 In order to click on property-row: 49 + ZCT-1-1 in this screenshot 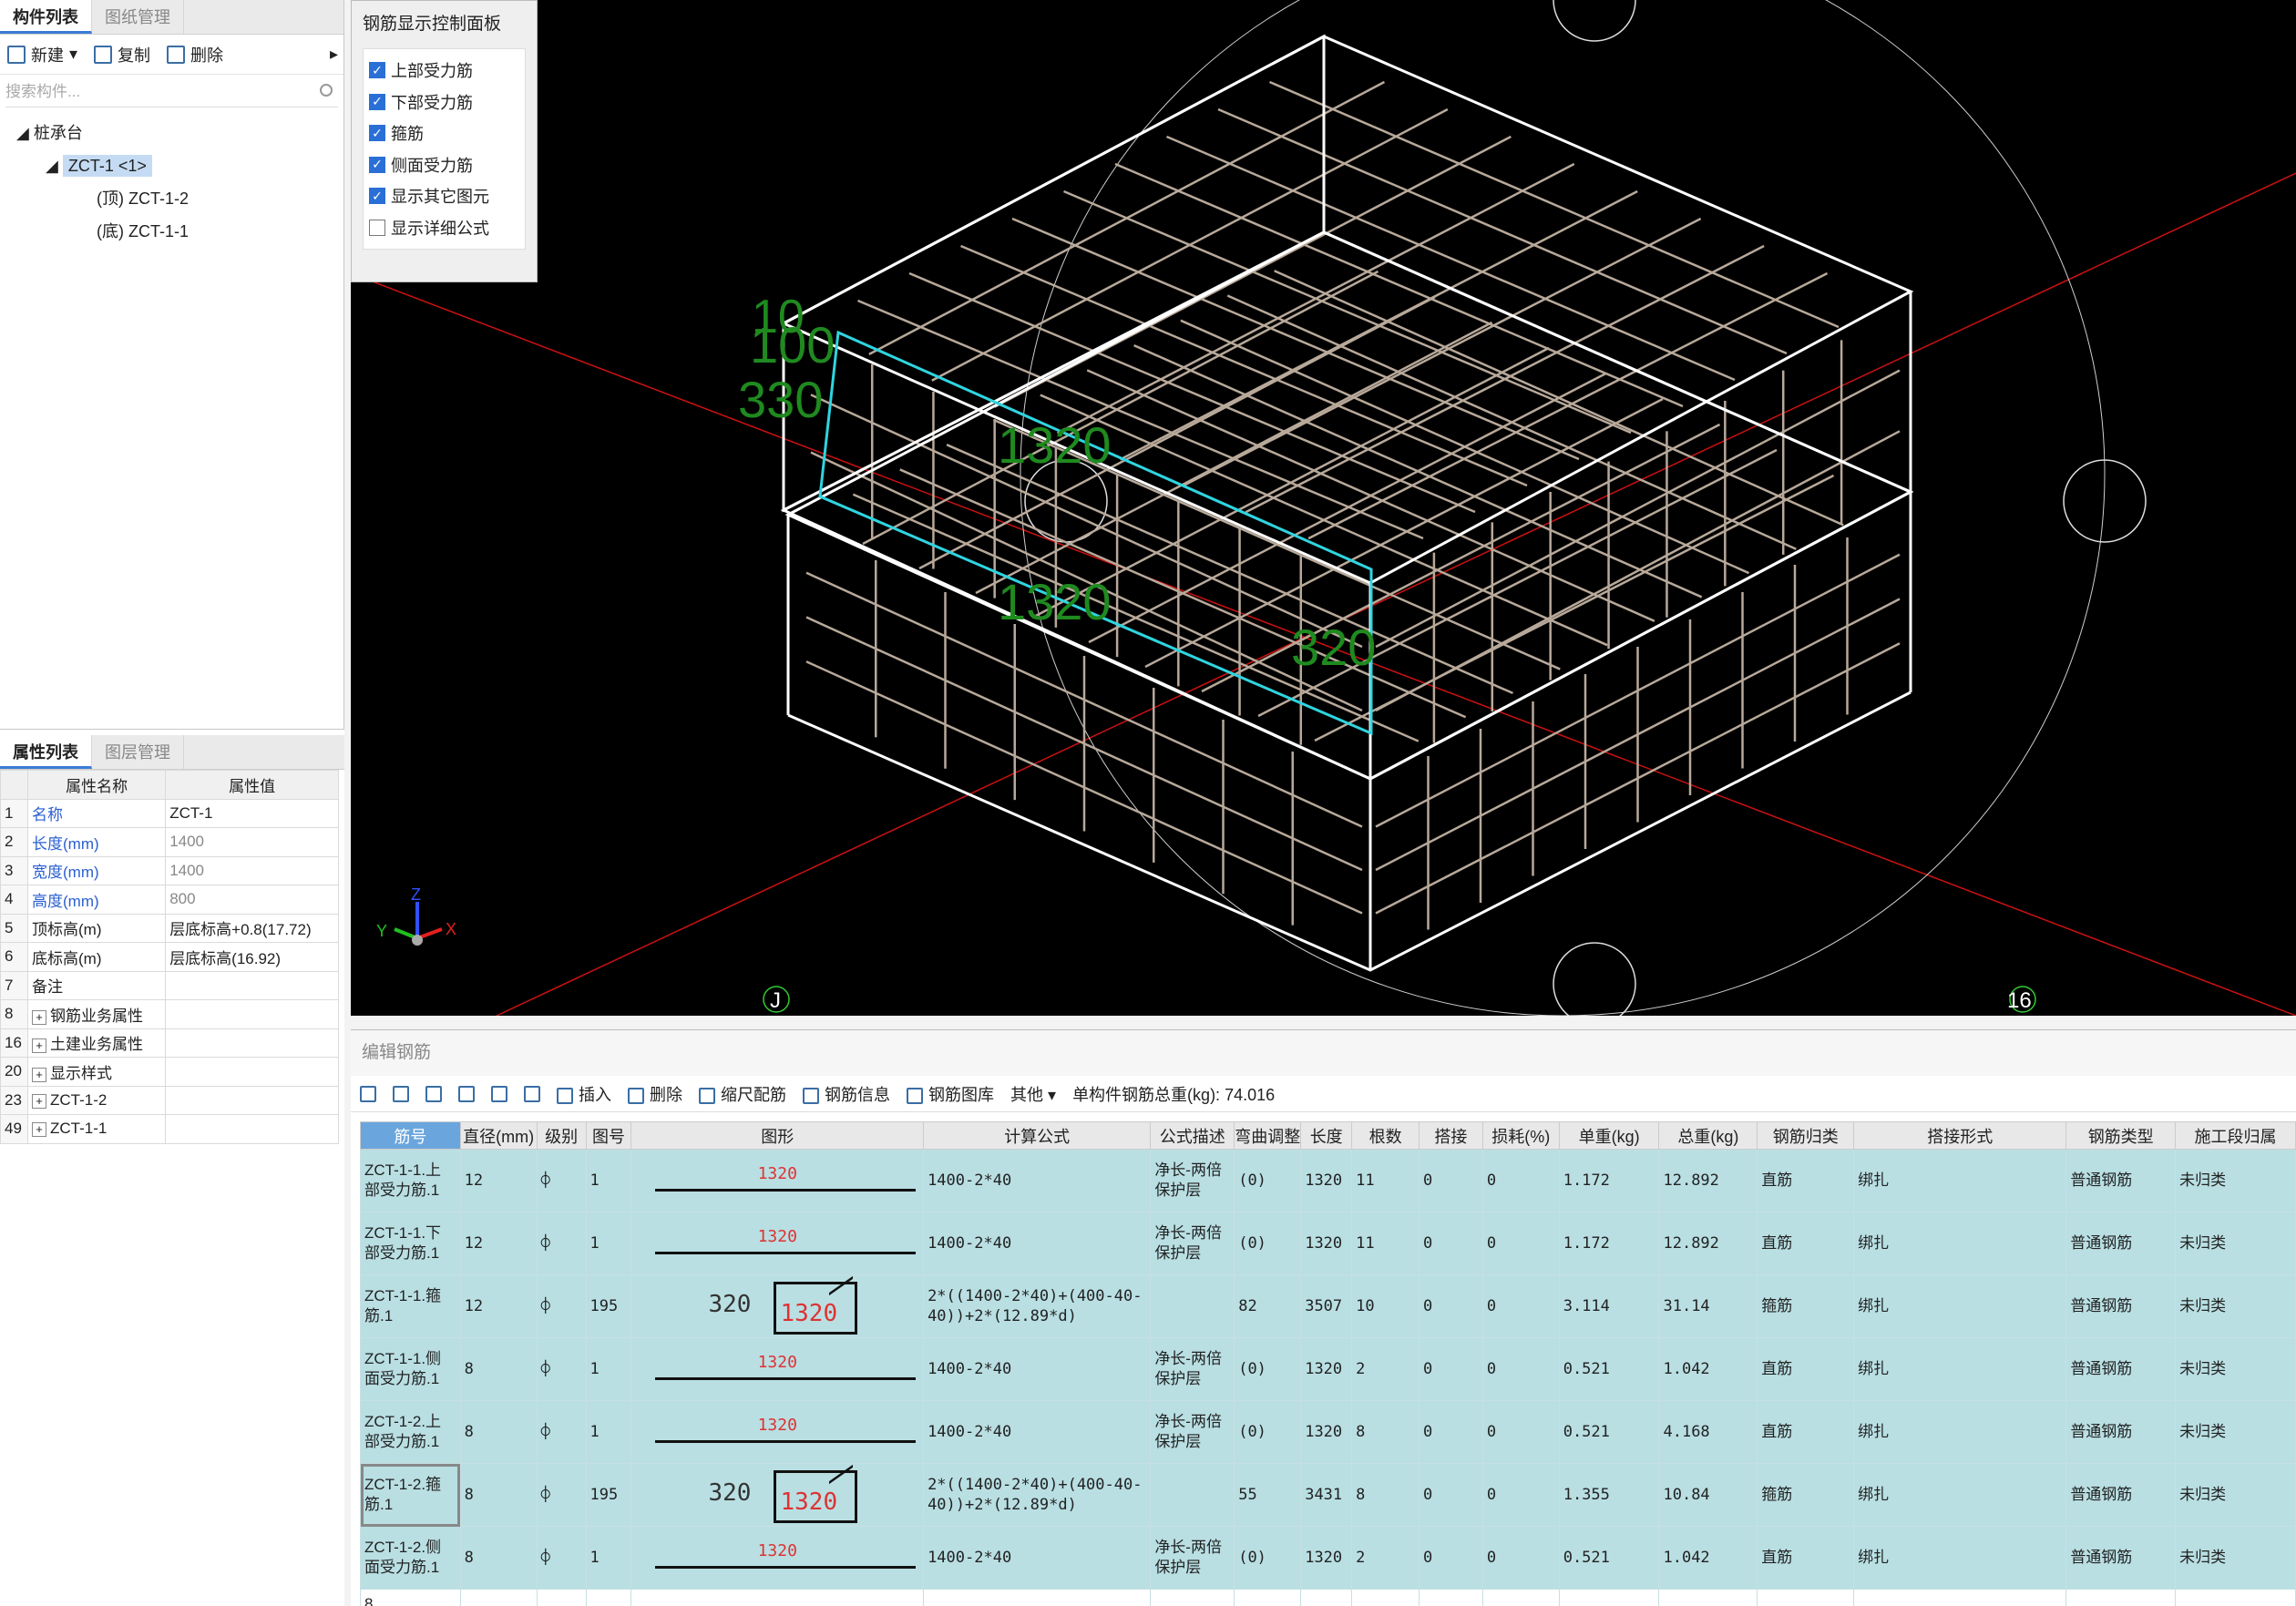, I will do `click(170, 1129)`.